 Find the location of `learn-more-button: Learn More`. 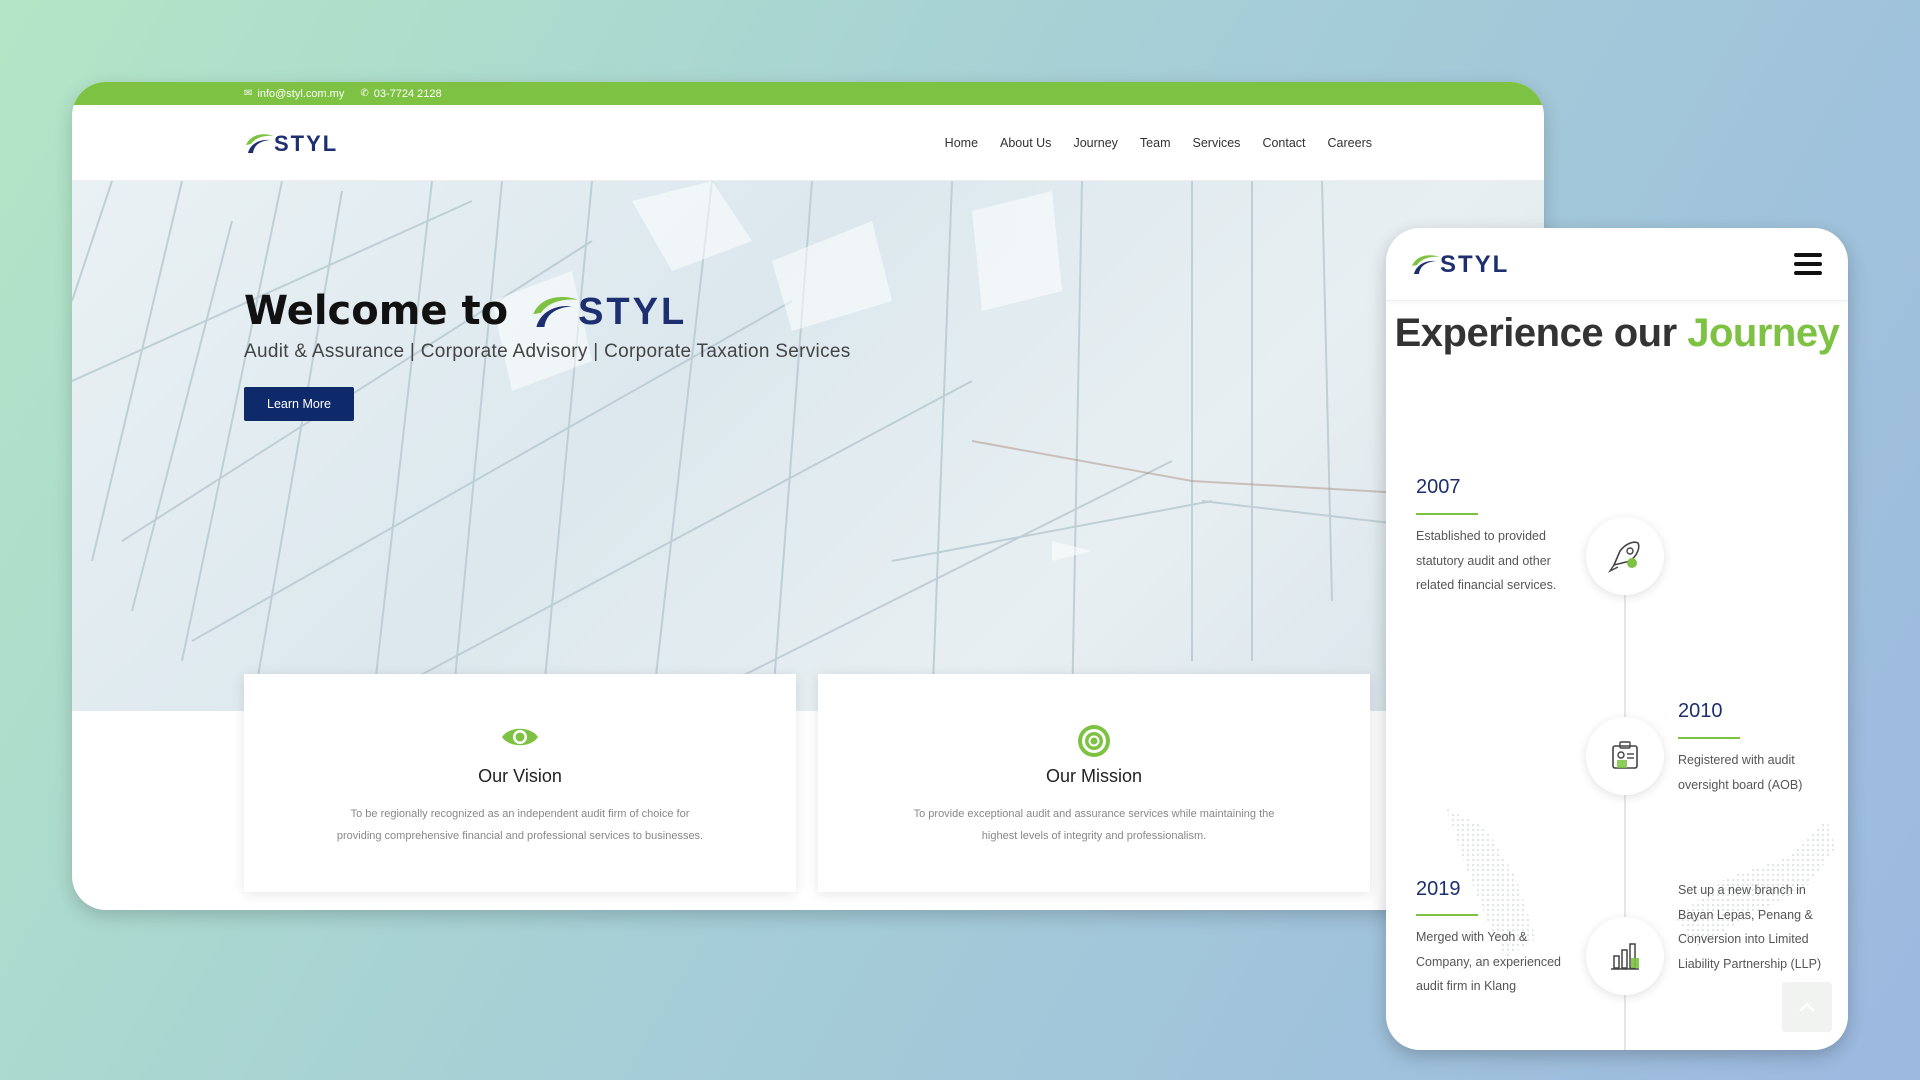

learn-more-button: Learn More is located at coordinates (299, 404).